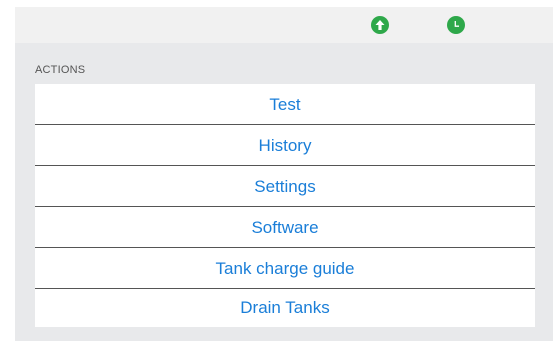 This screenshot has width=559, height=349. What do you see at coordinates (285, 186) in the screenshot?
I see `settings-button: Settings` at bounding box center [285, 186].